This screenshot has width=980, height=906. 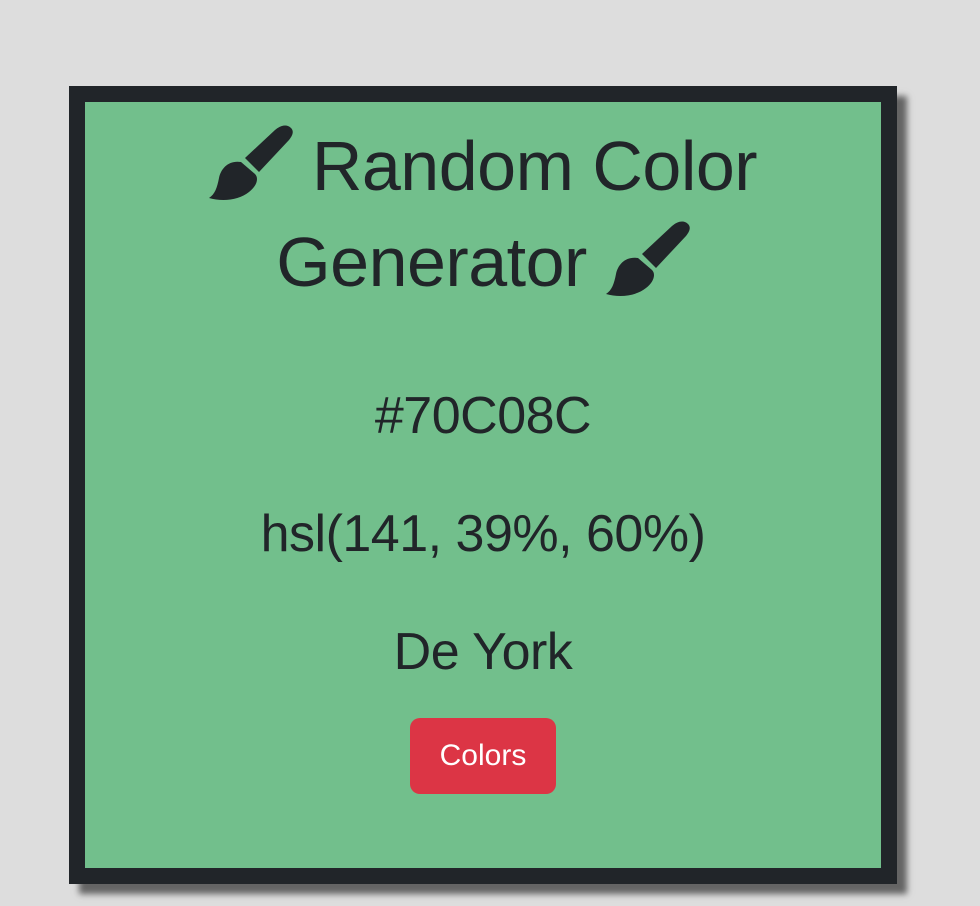 I want to click on colors-button: Colors, so click(x=483, y=756).